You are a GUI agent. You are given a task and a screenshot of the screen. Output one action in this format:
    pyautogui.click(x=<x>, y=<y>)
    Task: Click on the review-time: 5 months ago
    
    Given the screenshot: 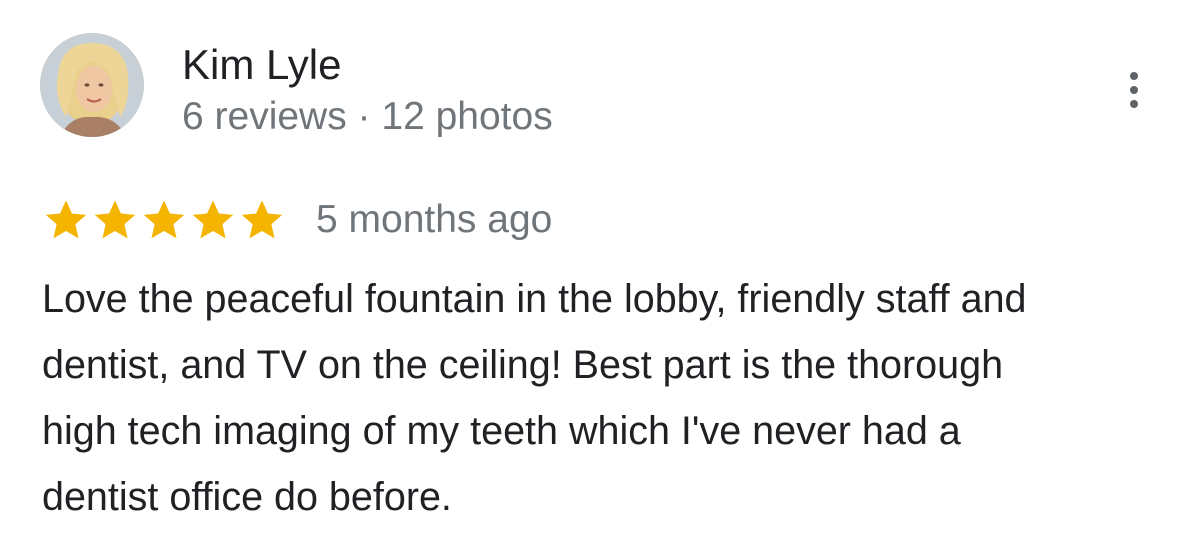 What is the action you would take?
    pyautogui.click(x=434, y=219)
    